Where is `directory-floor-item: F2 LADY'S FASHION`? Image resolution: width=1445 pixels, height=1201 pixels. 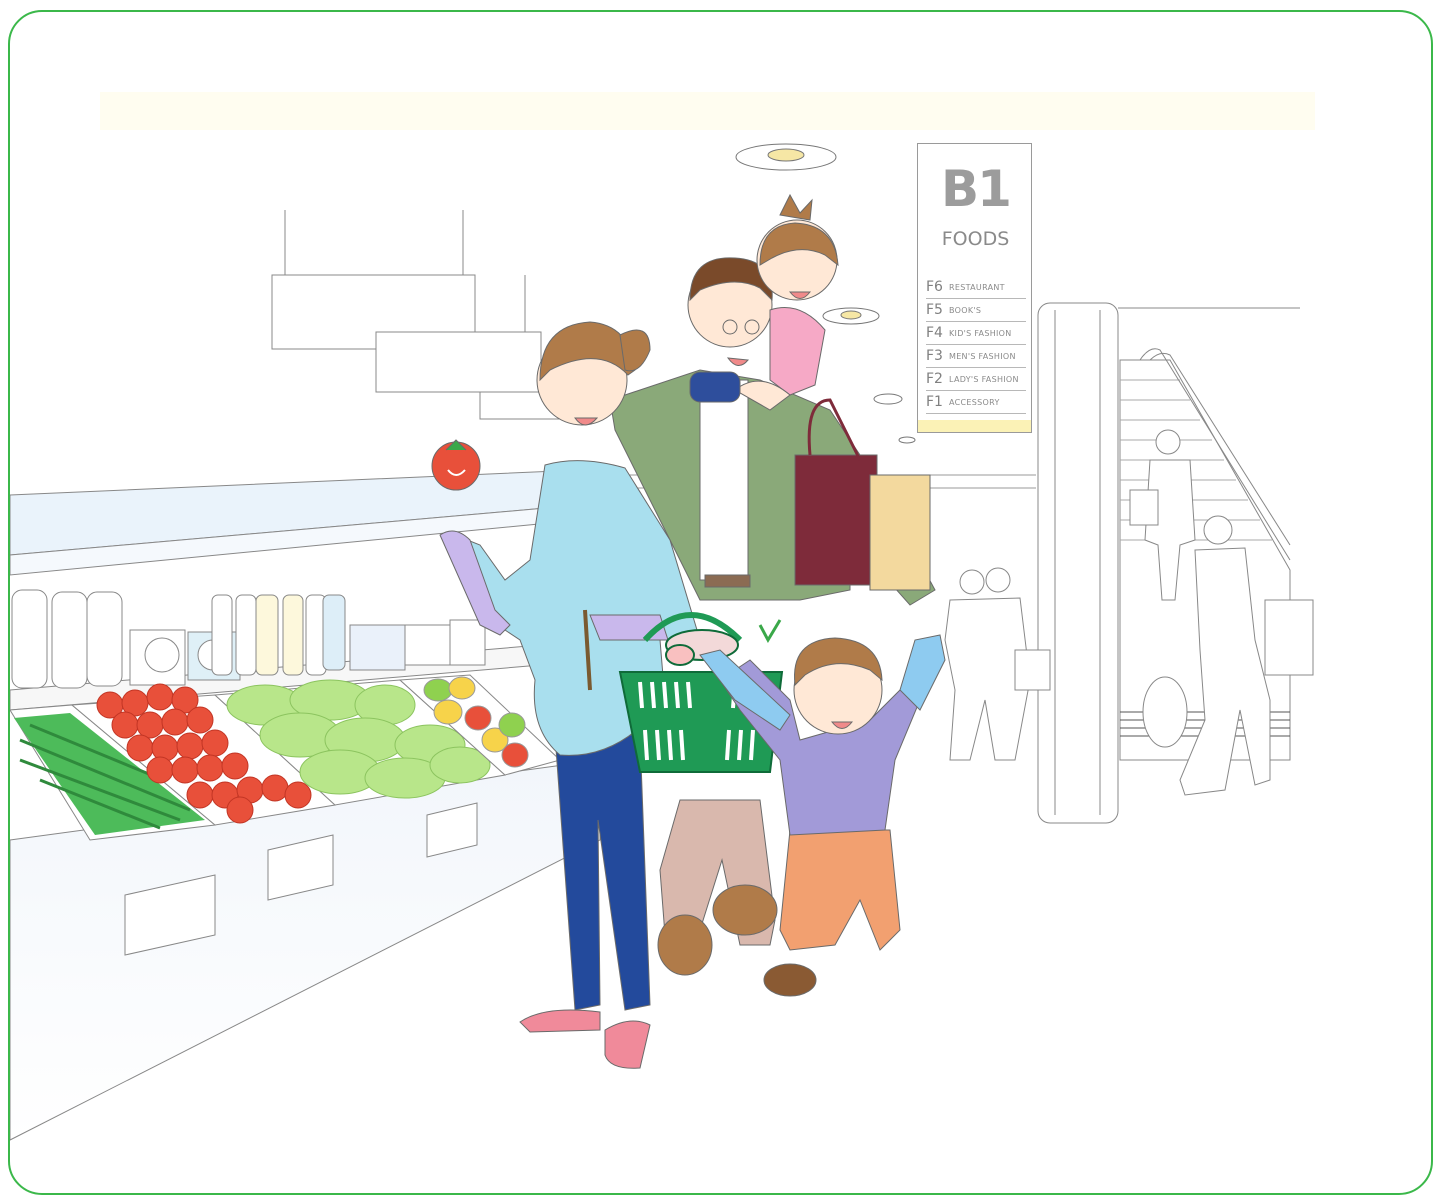
directory-floor-item: F2 LADY'S FASHION is located at coordinates (976, 379).